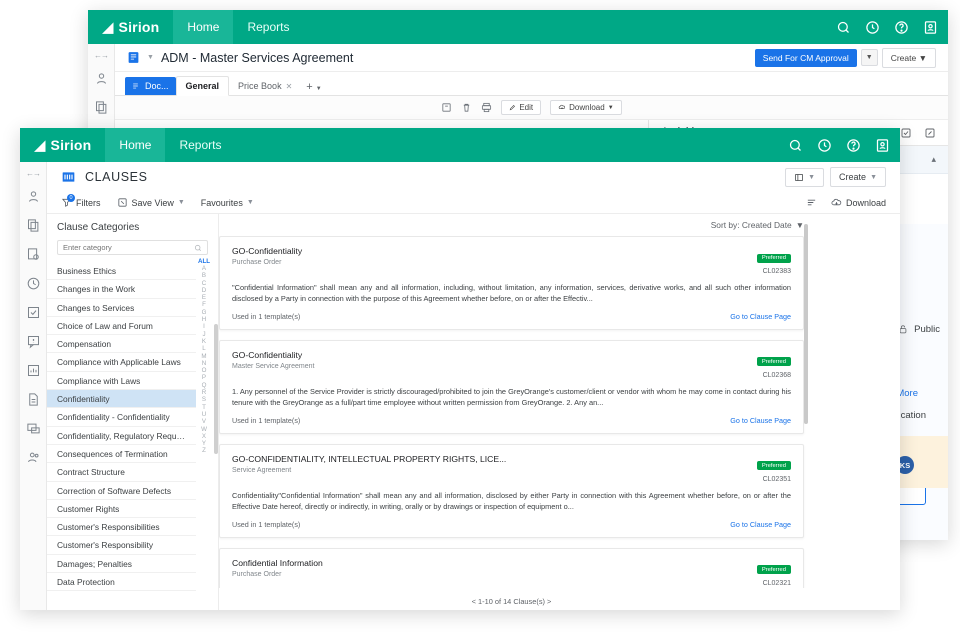 The image size is (960, 640). What do you see at coordinates (33, 312) in the screenshot?
I see `checkbox-icon` at bounding box center [33, 312].